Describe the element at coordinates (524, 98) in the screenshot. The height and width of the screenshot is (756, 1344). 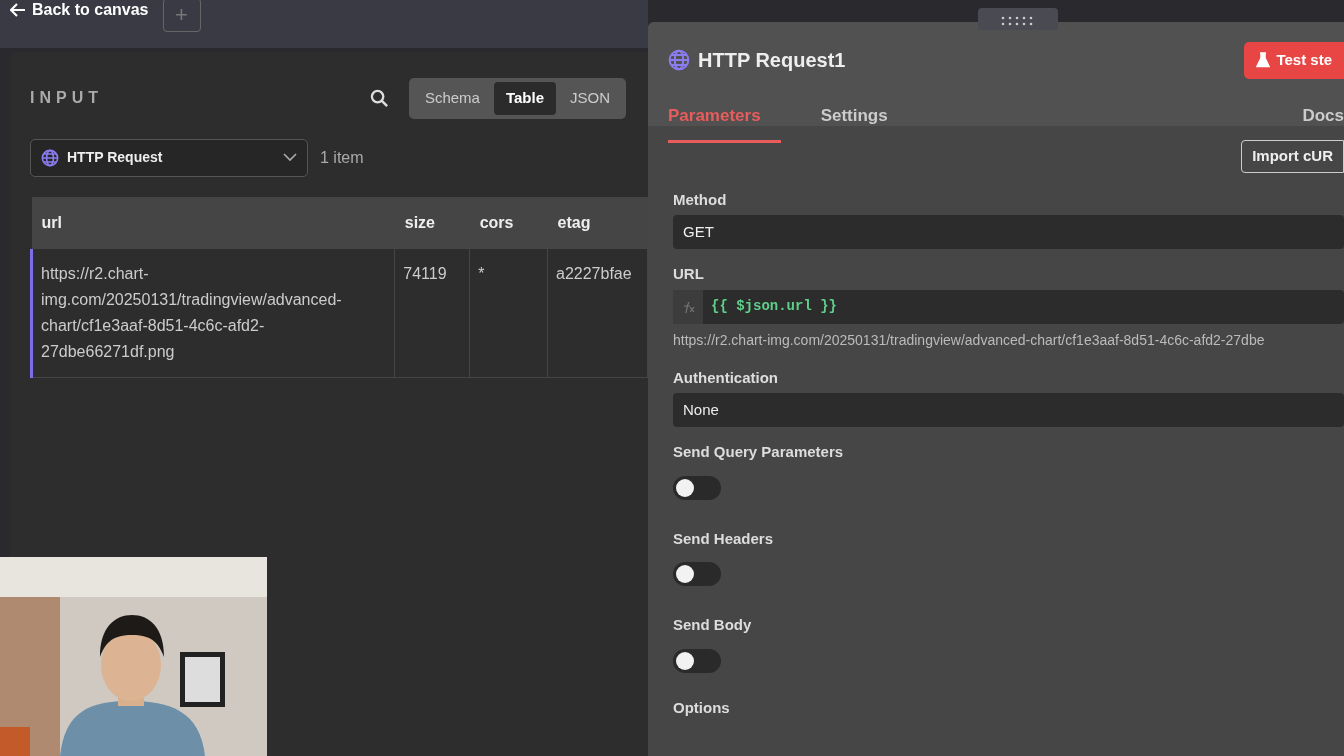
I see `view-tab: Table` at that location.